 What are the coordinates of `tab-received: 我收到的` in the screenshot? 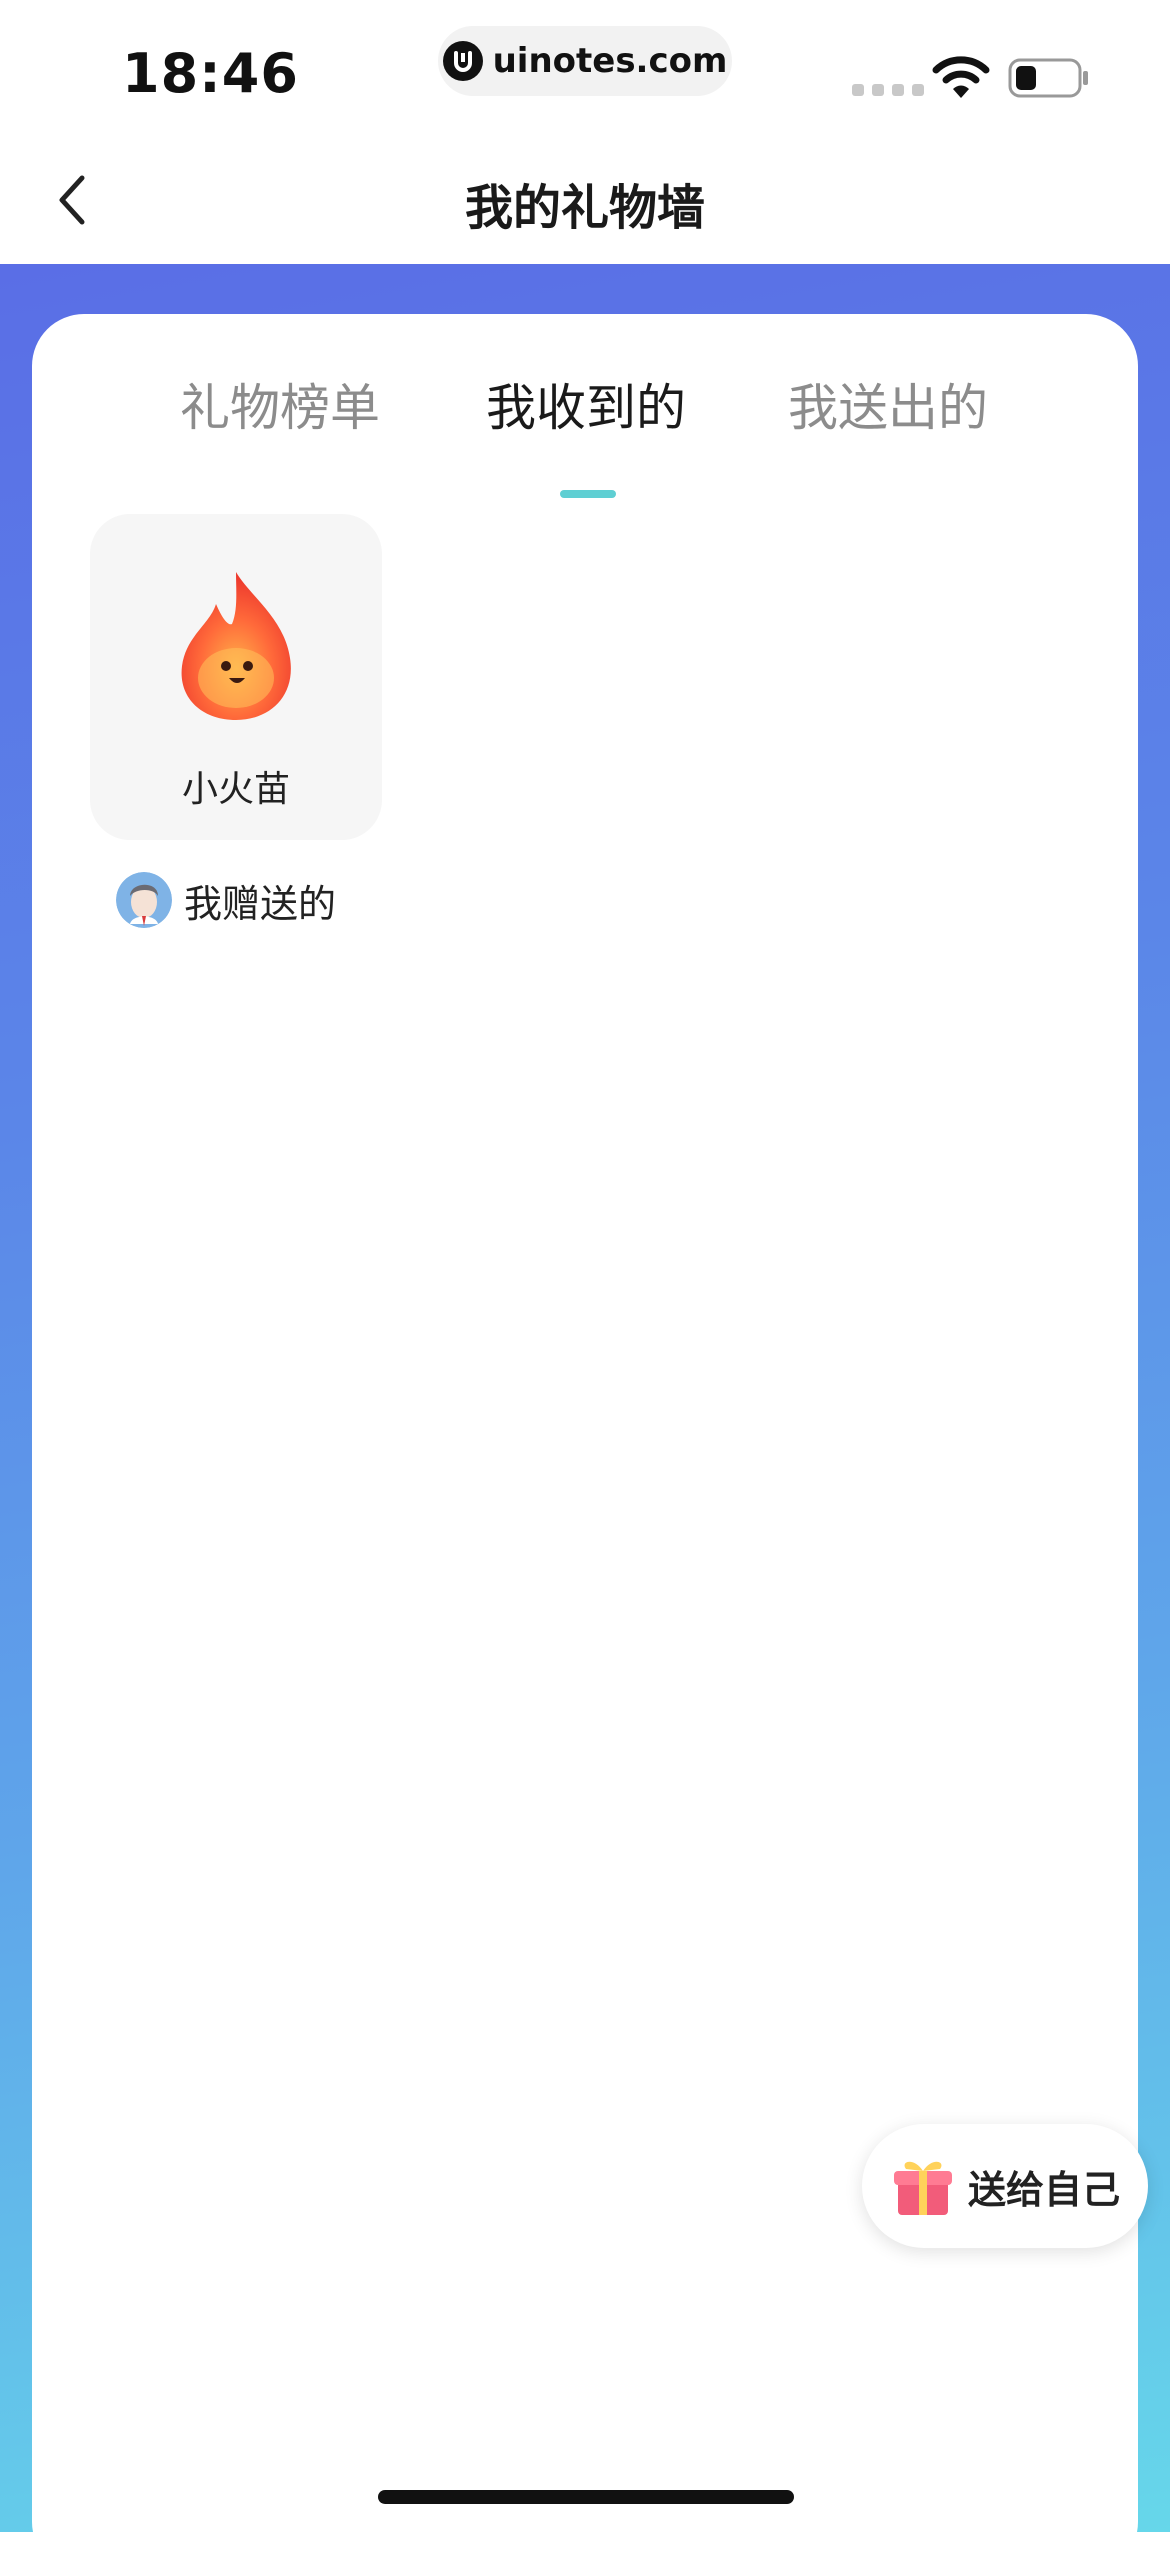 It's located at (586, 404).